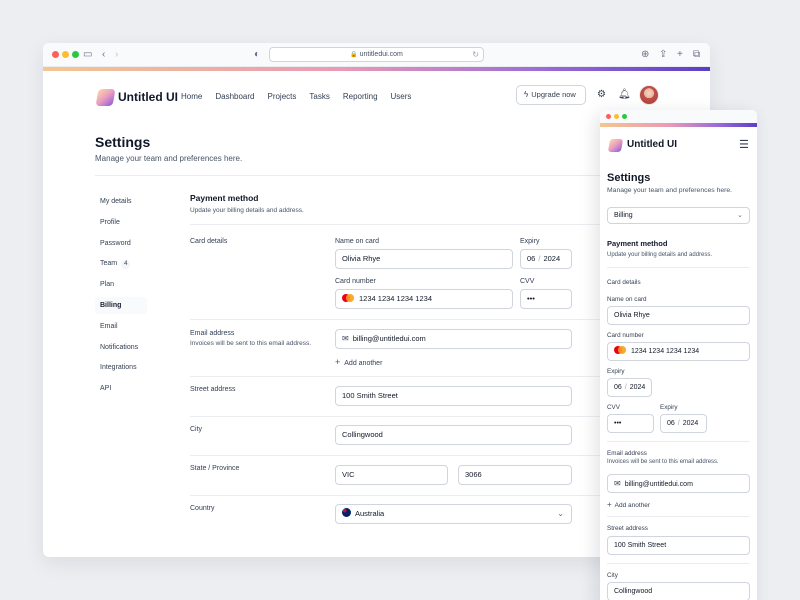 The image size is (800, 600). What do you see at coordinates (601, 94) in the screenshot?
I see `settings-gear-icon: ⚙` at bounding box center [601, 94].